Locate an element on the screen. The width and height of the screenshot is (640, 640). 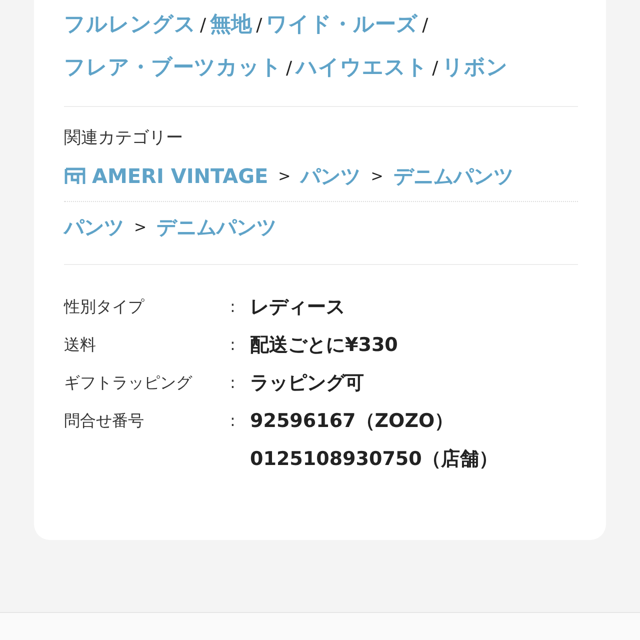
category-link: AMERI VINTAGE is located at coordinates (180, 176).